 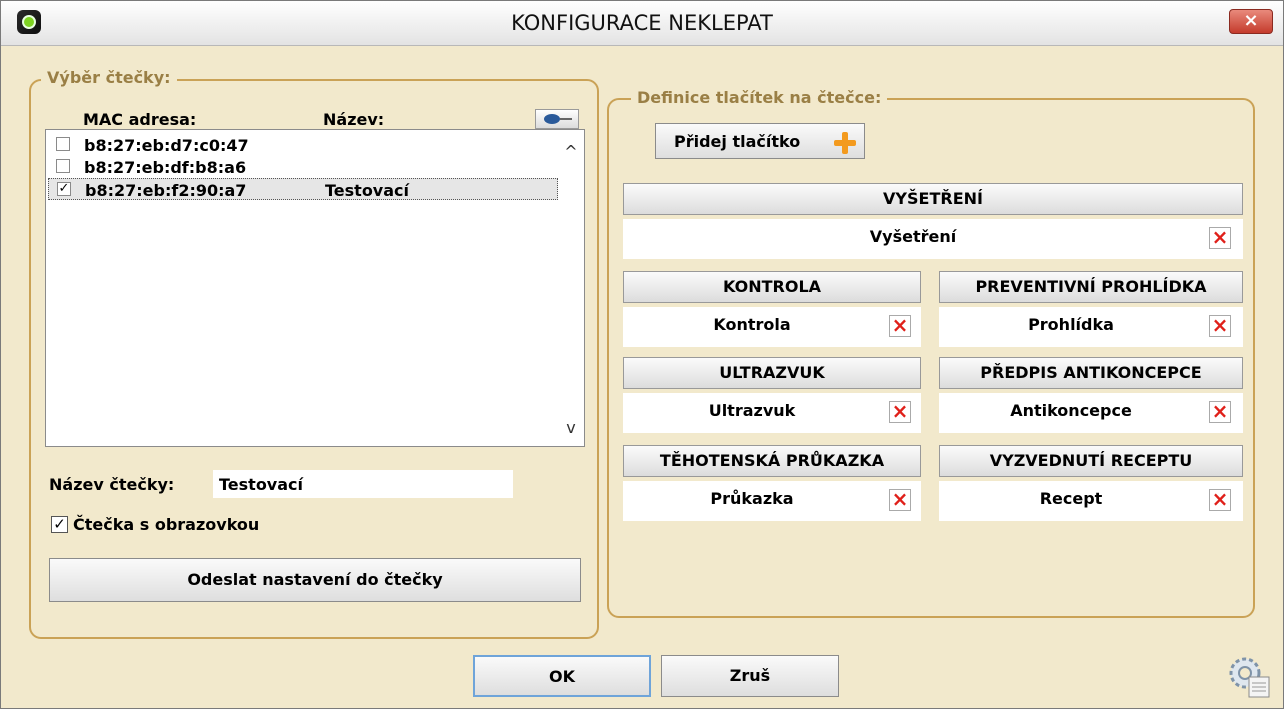 I want to click on cancel-button: Zruš, so click(x=750, y=676).